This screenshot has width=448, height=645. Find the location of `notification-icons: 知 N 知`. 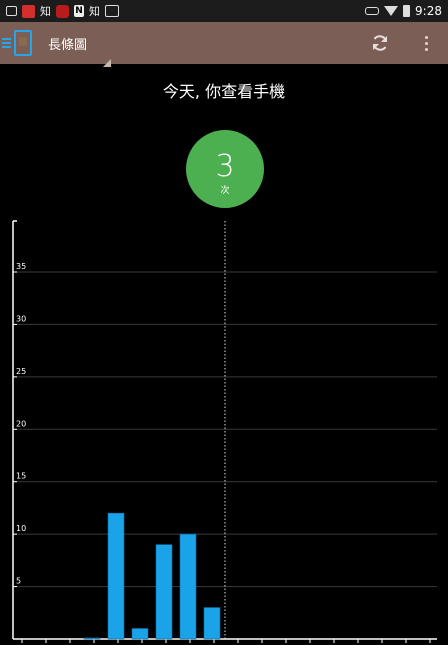

notification-icons: 知 N 知 is located at coordinates (62, 11).